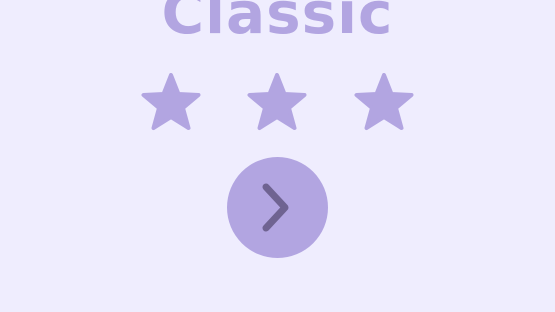  Describe the element at coordinates (277, 23) in the screenshot. I see `level-title: Classic` at that location.